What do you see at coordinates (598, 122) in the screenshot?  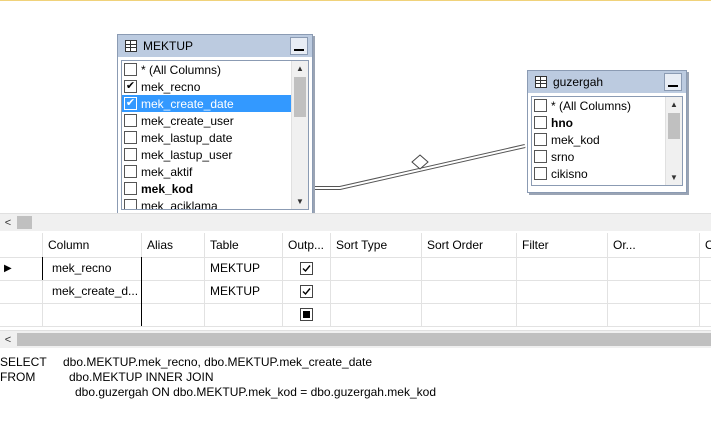 I see `column-row: hno` at bounding box center [598, 122].